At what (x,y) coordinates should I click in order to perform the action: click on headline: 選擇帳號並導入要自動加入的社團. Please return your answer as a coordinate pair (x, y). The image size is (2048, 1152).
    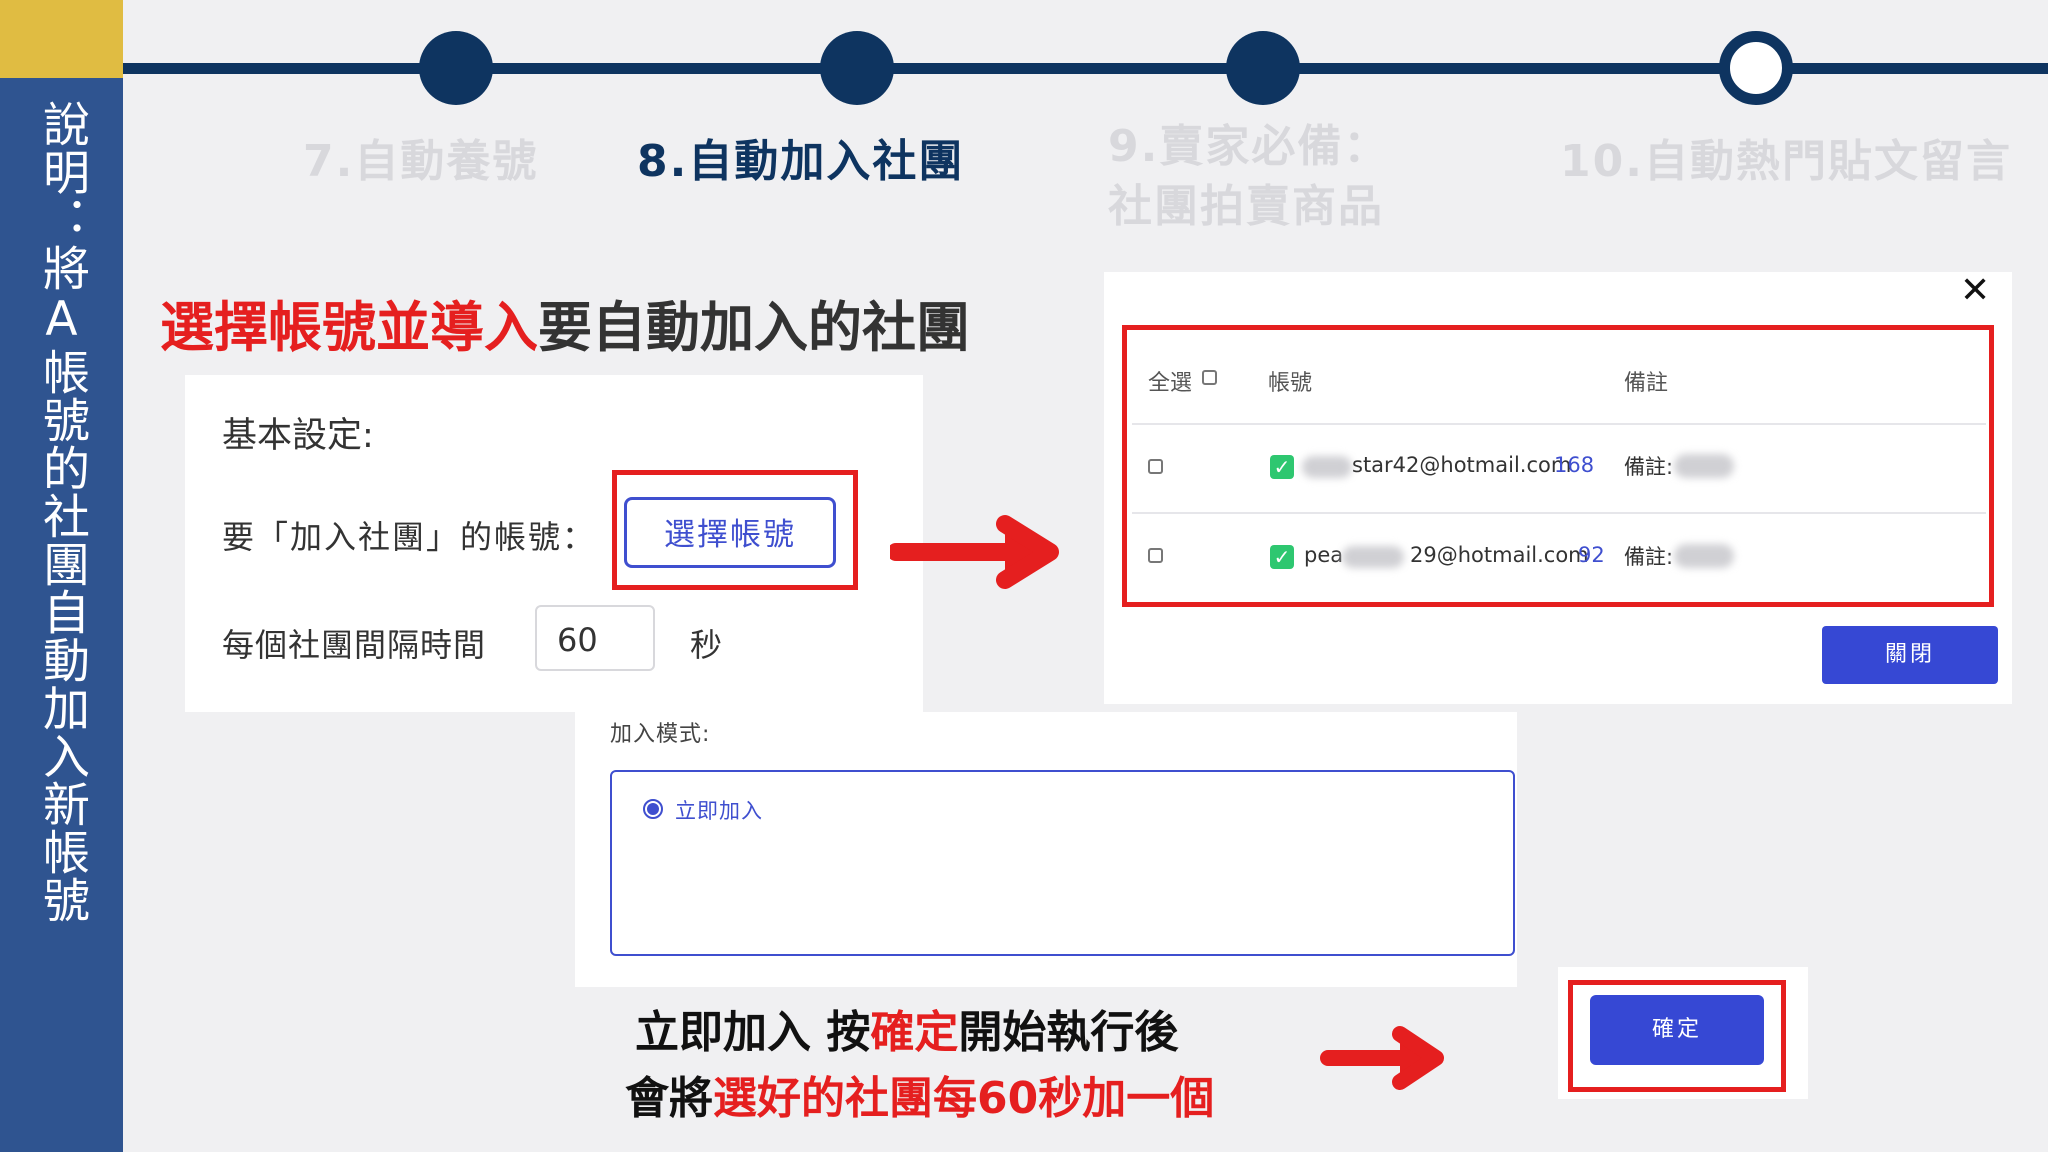
    Looking at the image, I should click on (565, 322).